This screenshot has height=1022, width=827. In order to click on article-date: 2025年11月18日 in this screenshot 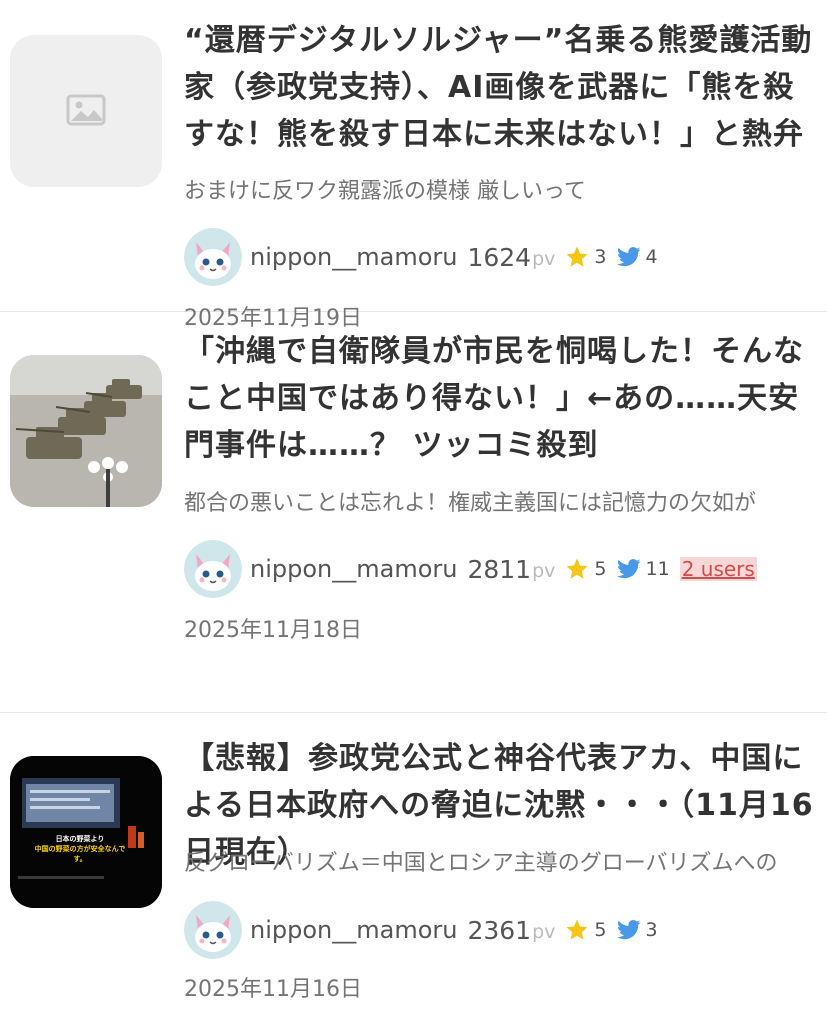, I will do `click(273, 630)`.